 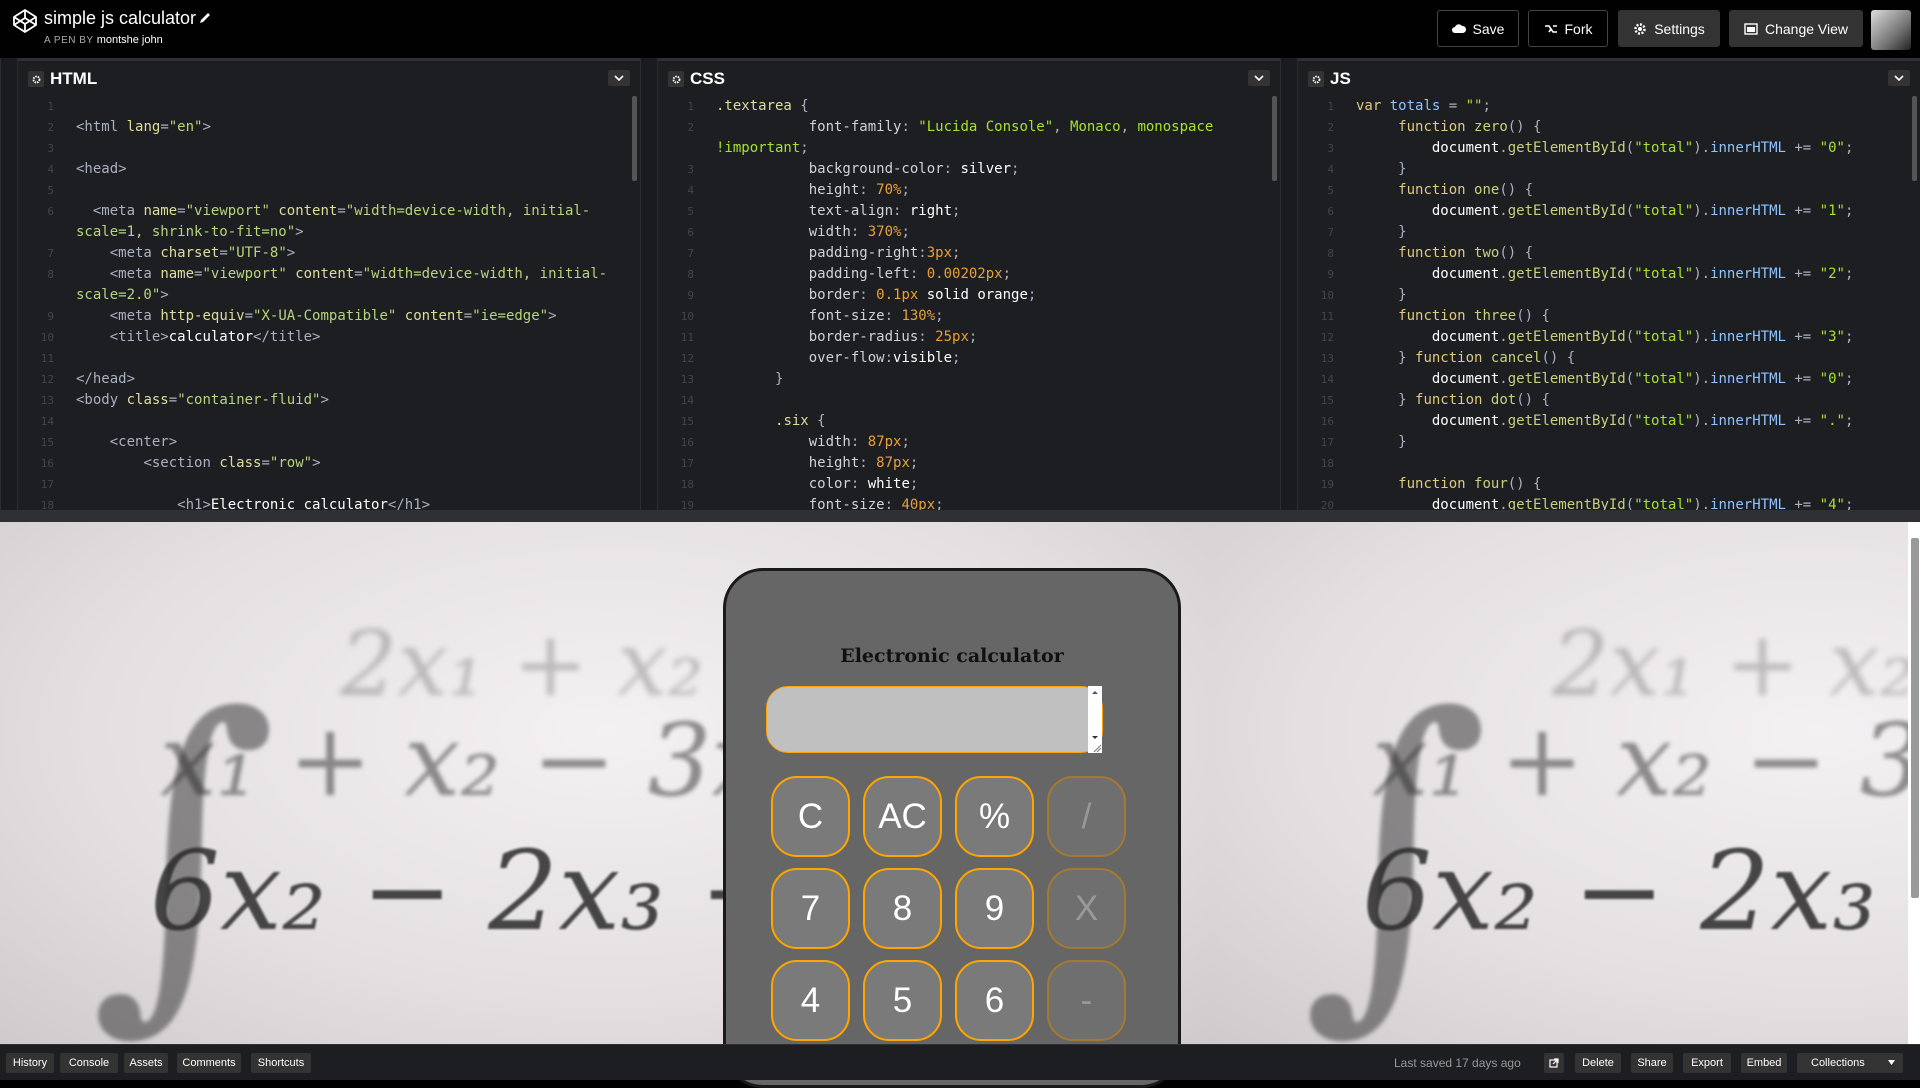 I want to click on js-code-line: 5 function one() {, so click(x=1609, y=190).